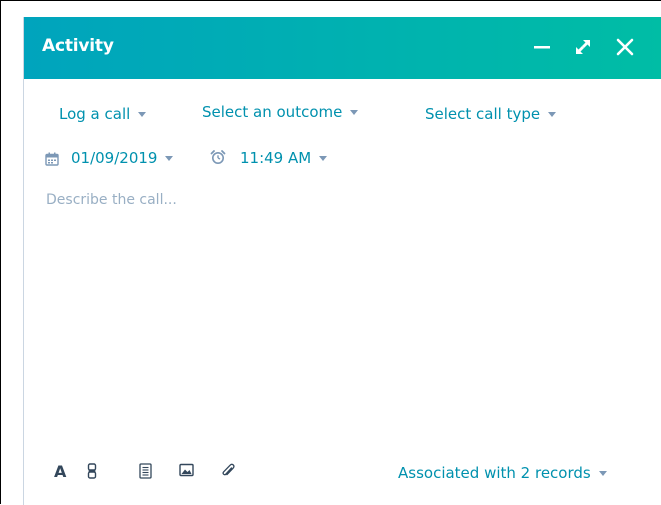 This screenshot has width=661, height=505. What do you see at coordinates (272, 112) in the screenshot?
I see `outcome-label: Select an outcome` at bounding box center [272, 112].